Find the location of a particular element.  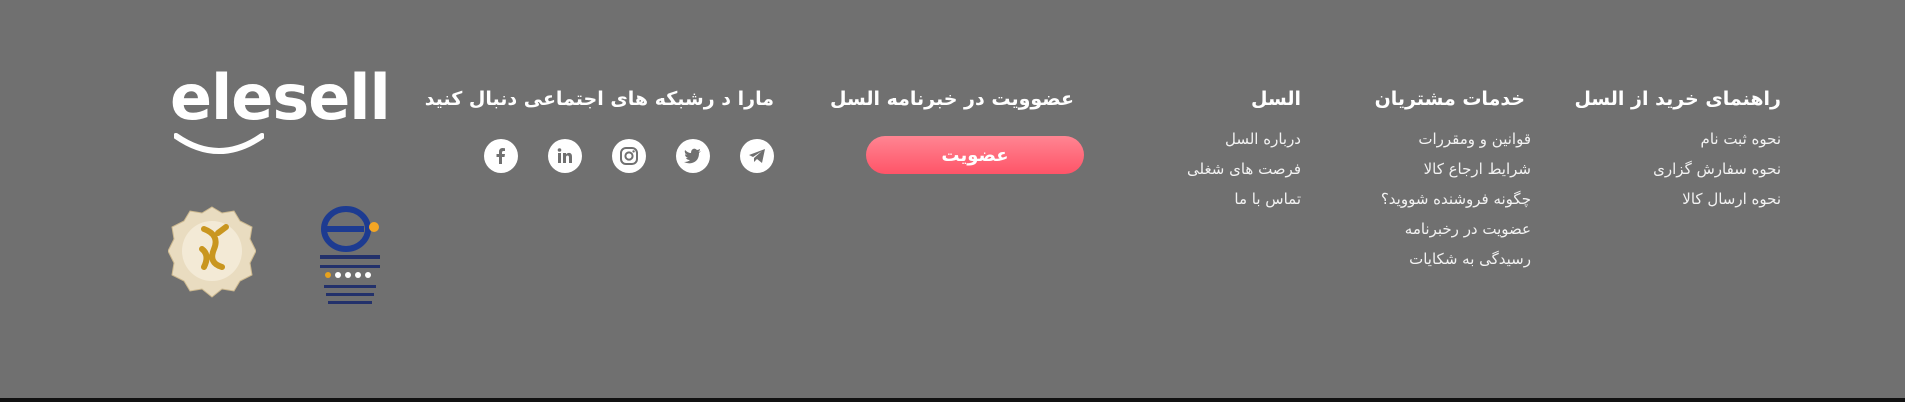

customer-services-title: خدمات مشتریان is located at coordinates (1449, 99).